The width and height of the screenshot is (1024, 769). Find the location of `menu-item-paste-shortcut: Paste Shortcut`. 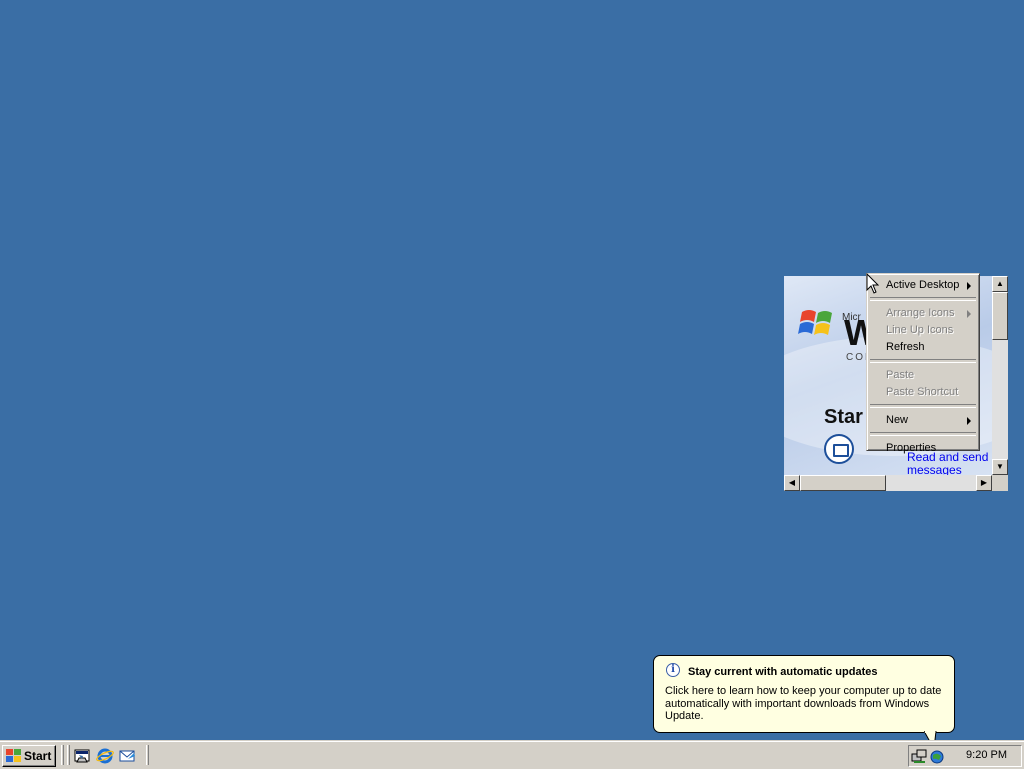

menu-item-paste-shortcut: Paste Shortcut is located at coordinates (923, 392).